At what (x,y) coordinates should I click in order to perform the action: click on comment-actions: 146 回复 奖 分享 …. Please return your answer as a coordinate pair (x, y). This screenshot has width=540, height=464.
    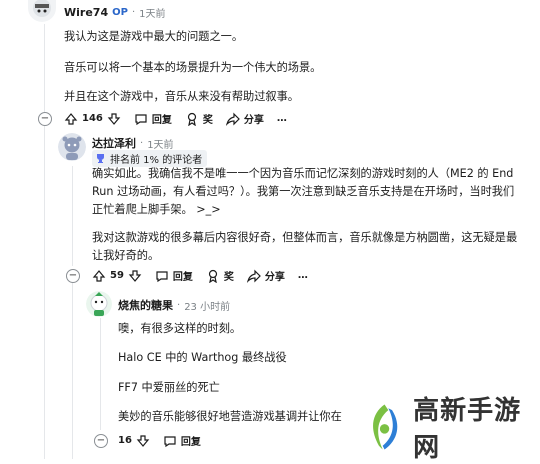
    Looking at the image, I should click on (182, 118).